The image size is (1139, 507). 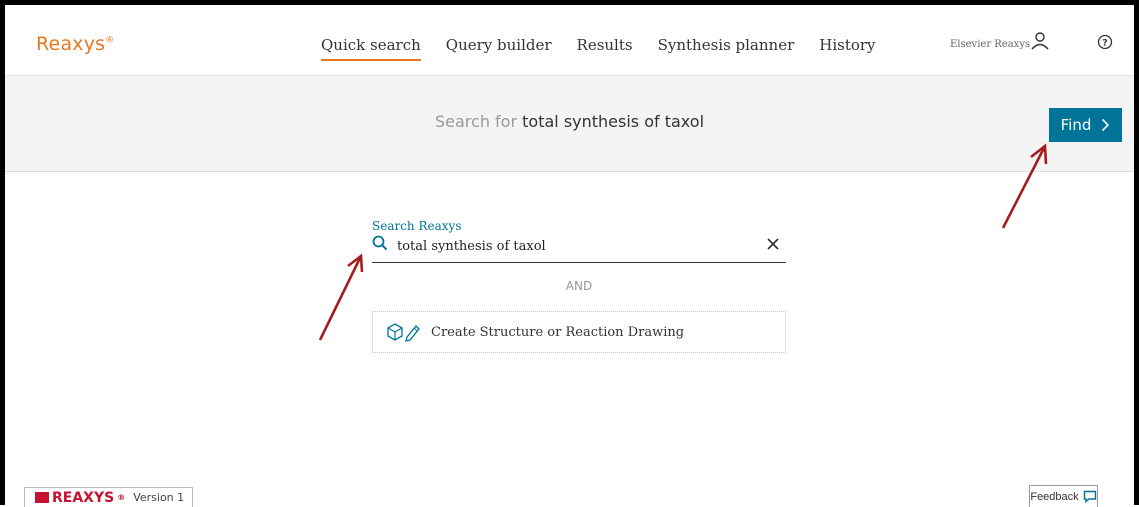 What do you see at coordinates (613, 121) in the screenshot?
I see `search-for-query: total synthesis of taxol` at bounding box center [613, 121].